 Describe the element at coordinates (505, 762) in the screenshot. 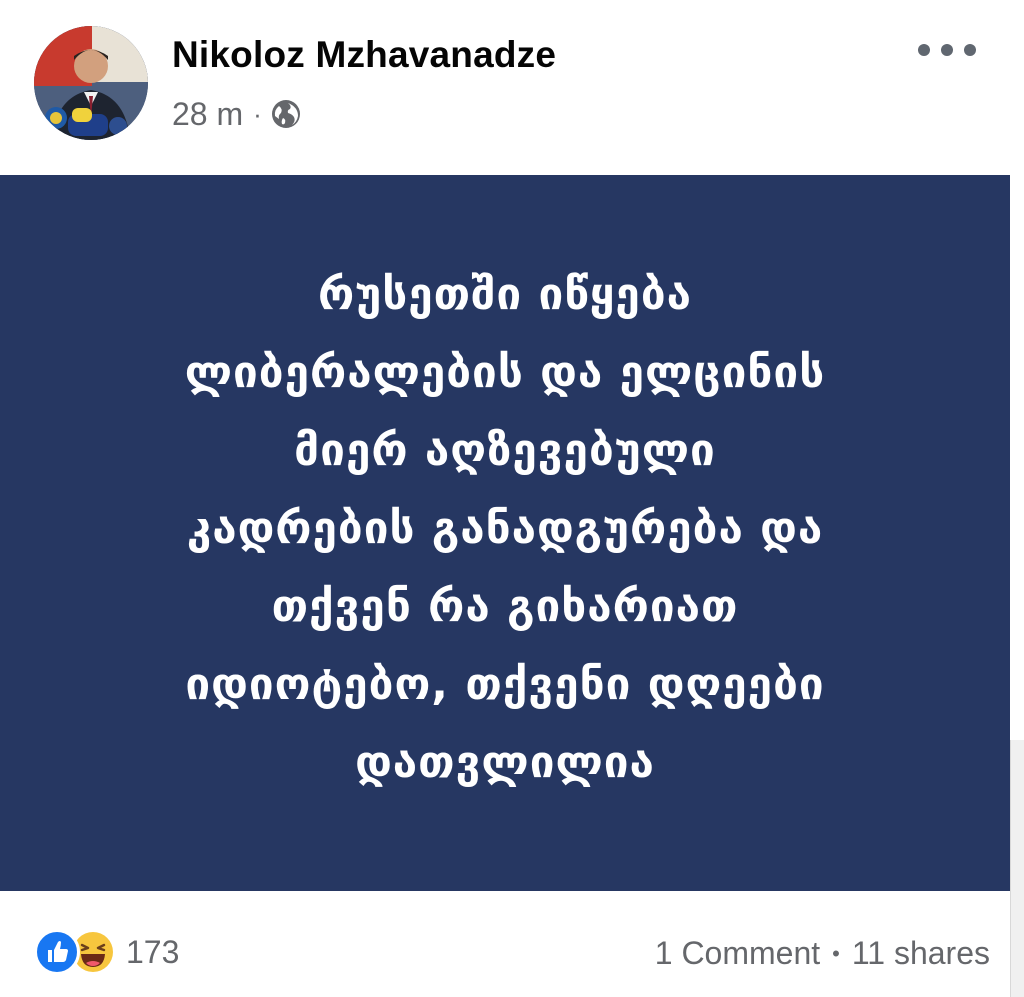

I see `post-text-line: დათვლილია` at that location.